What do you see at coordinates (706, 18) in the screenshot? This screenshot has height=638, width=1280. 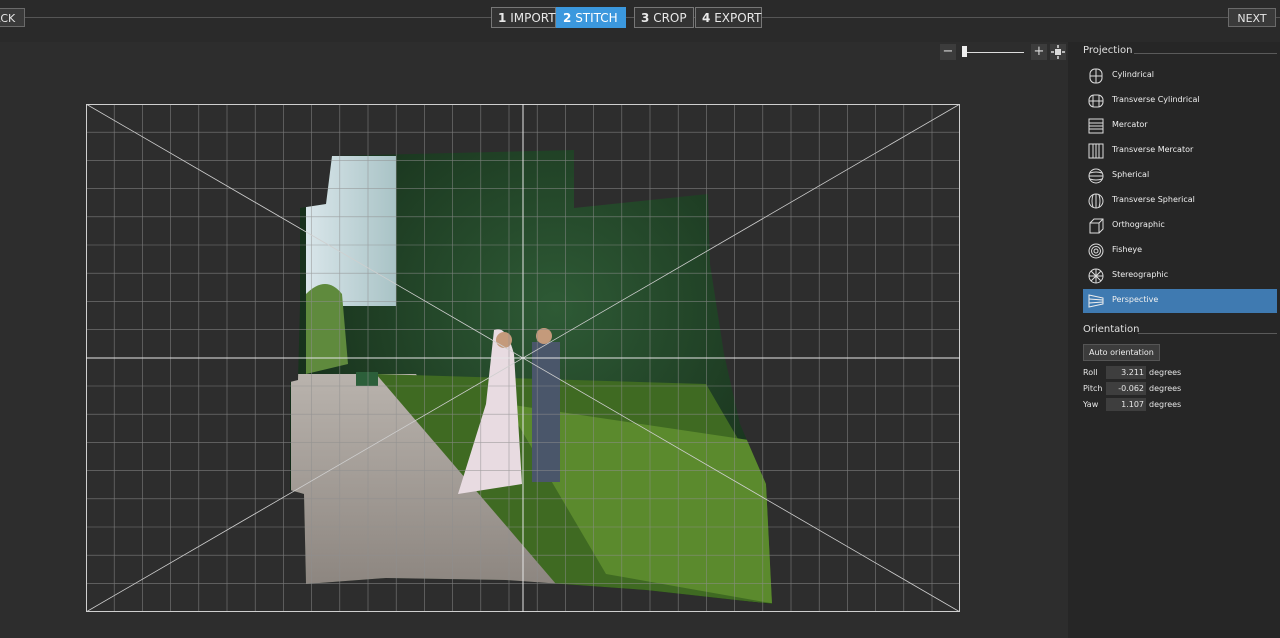 I see `step-number: 4` at bounding box center [706, 18].